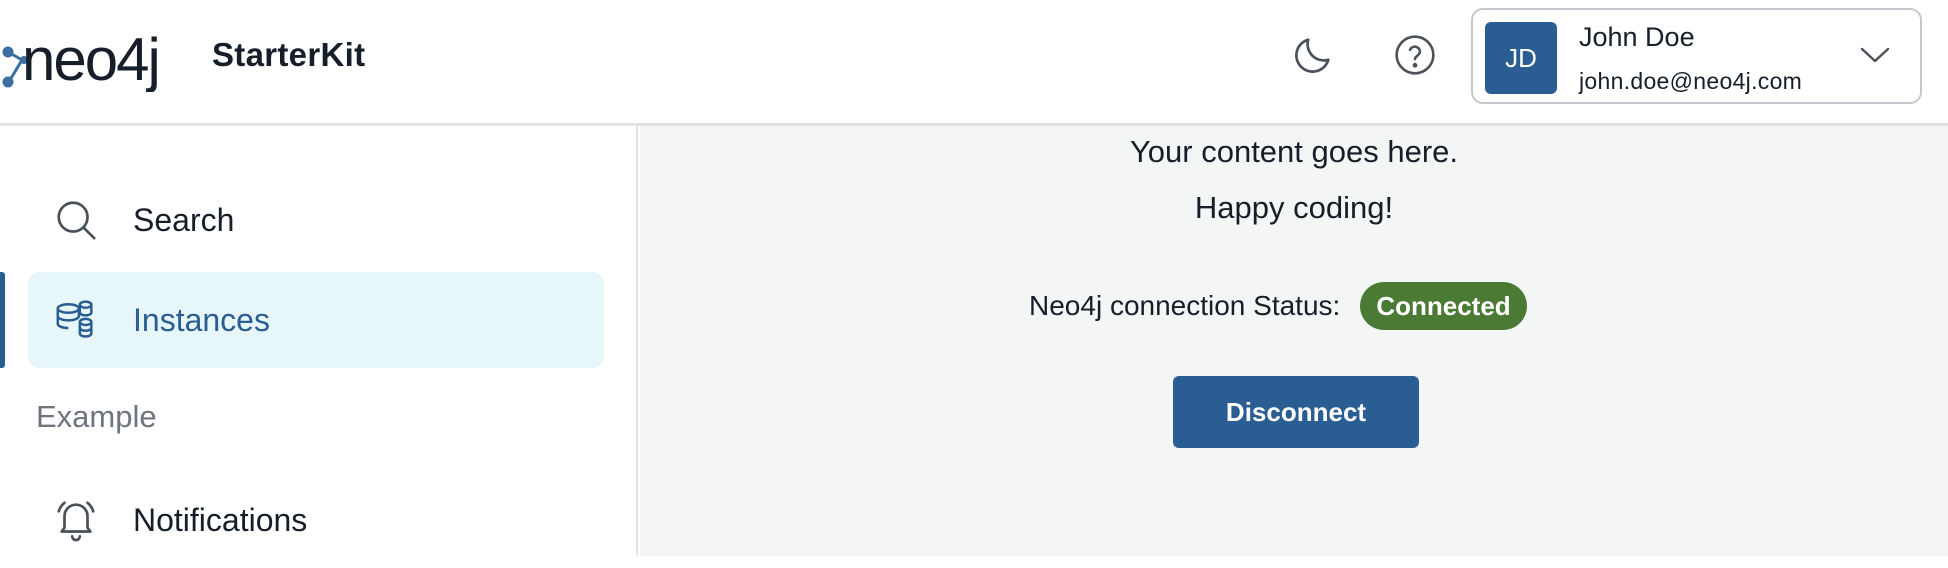 This screenshot has height=568, width=1948. Describe the element at coordinates (1296, 412) in the screenshot. I see `disconnect-button: Disconnect` at that location.